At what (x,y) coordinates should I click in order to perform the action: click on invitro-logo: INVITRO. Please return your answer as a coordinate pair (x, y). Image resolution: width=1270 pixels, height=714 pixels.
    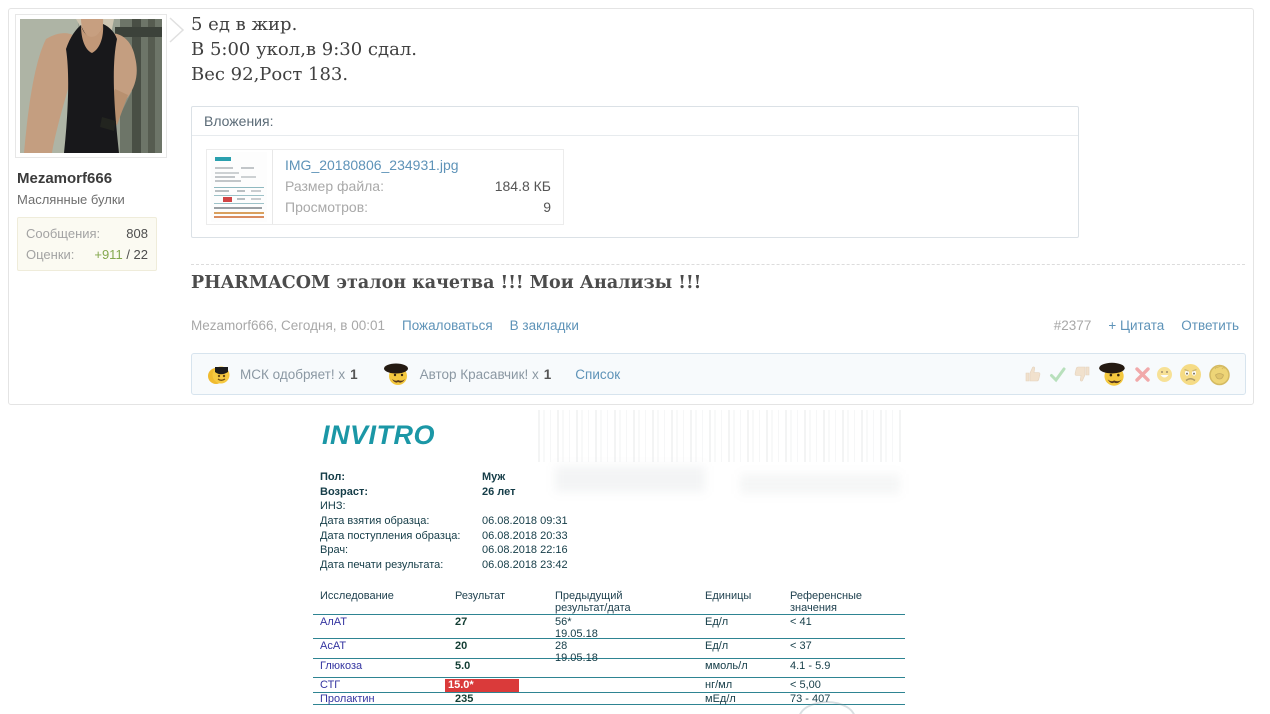
    Looking at the image, I should click on (379, 435).